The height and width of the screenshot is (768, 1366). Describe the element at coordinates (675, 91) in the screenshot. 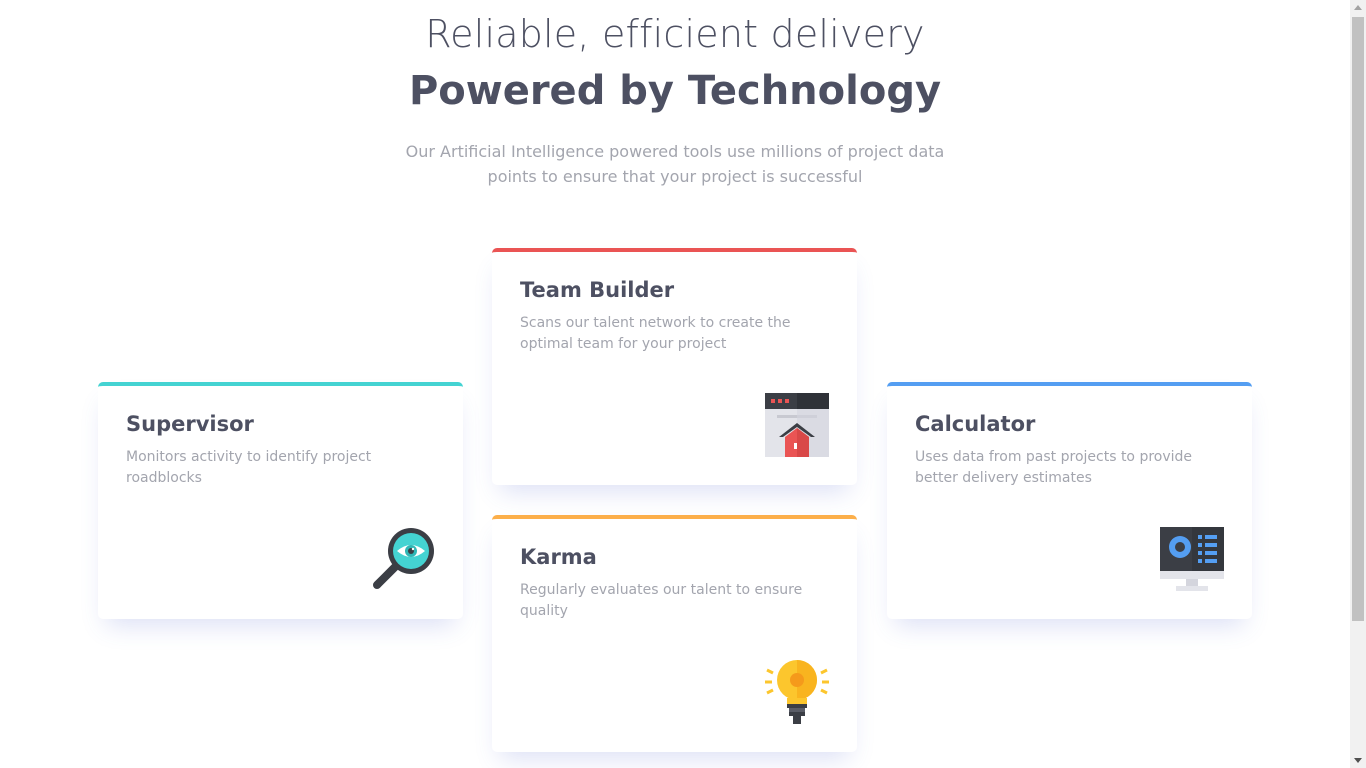

I see `heading-bold: Powered by Technology` at that location.